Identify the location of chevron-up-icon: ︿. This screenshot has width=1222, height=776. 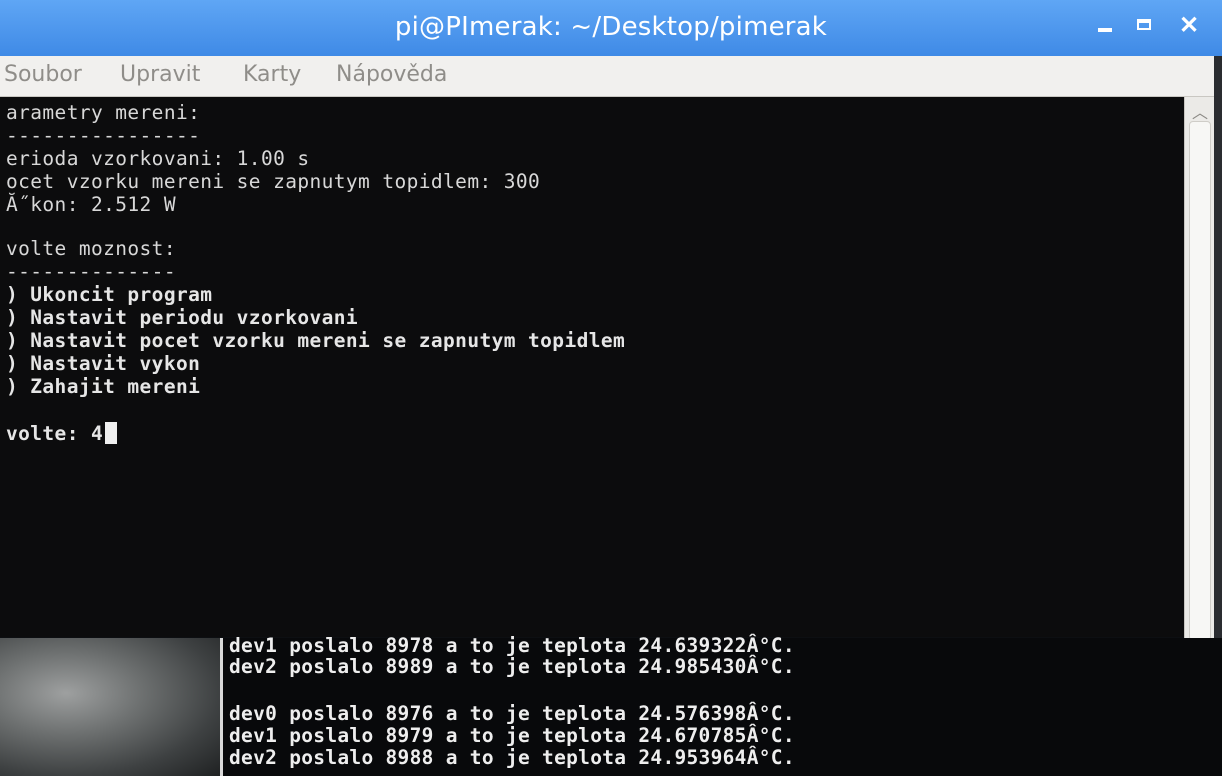
(1200, 111).